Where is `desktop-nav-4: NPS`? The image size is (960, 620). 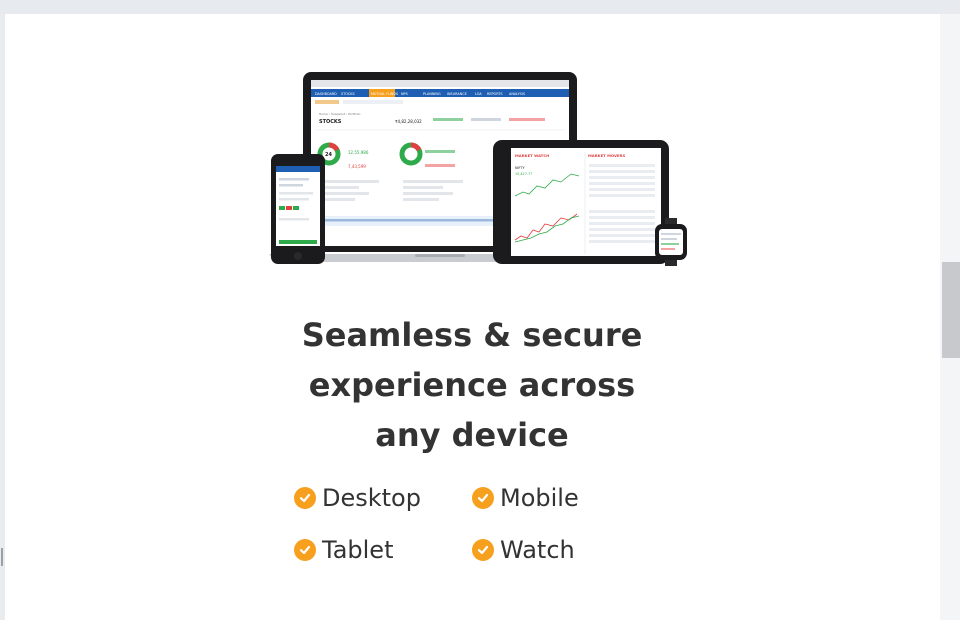 desktop-nav-4: NPS is located at coordinates (404, 94).